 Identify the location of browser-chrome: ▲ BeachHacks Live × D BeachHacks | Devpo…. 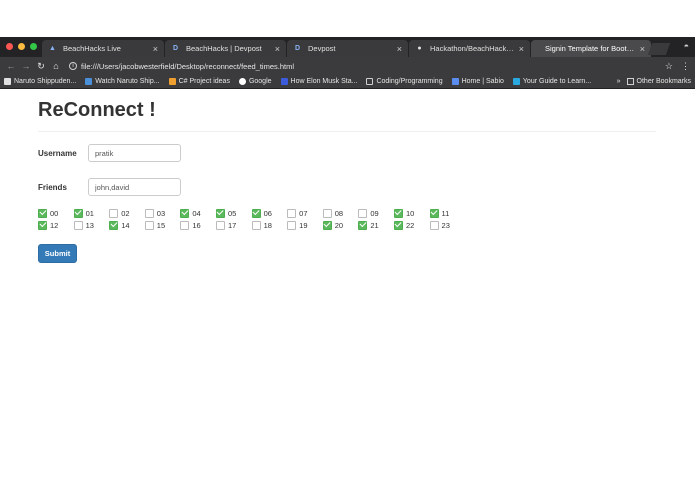
(347, 63).